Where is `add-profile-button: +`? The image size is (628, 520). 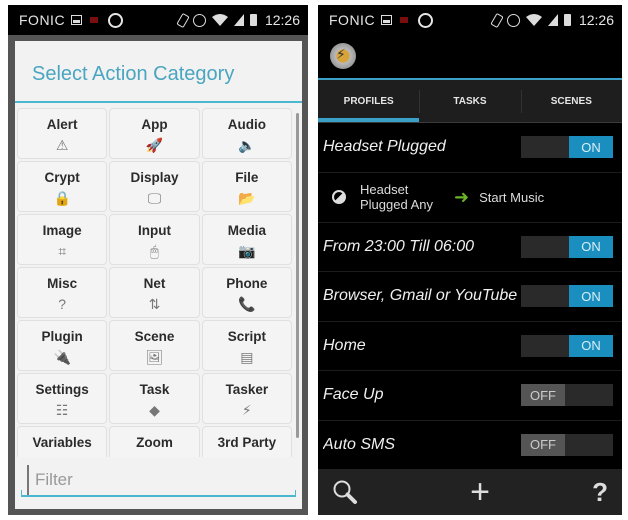
add-profile-button: + is located at coordinates (480, 492).